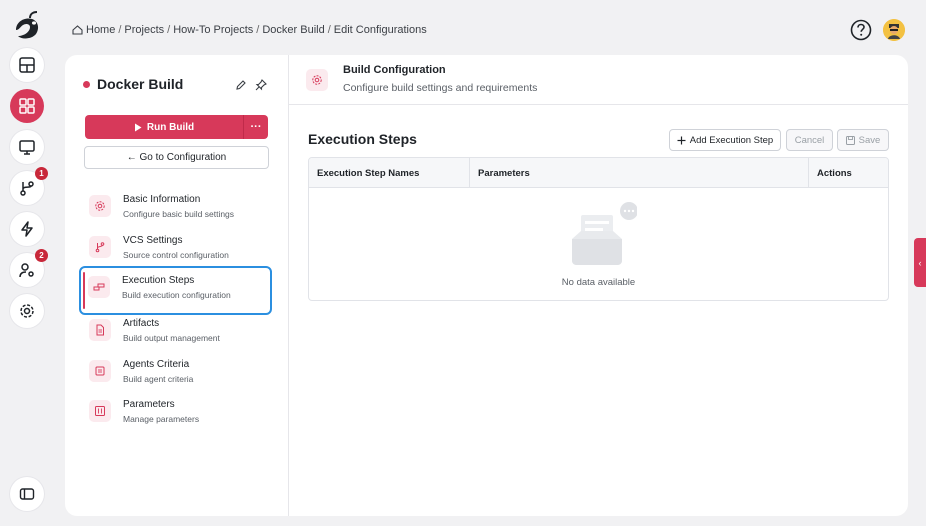 This screenshot has width=926, height=526. I want to click on rail-settings-button, so click(27, 311).